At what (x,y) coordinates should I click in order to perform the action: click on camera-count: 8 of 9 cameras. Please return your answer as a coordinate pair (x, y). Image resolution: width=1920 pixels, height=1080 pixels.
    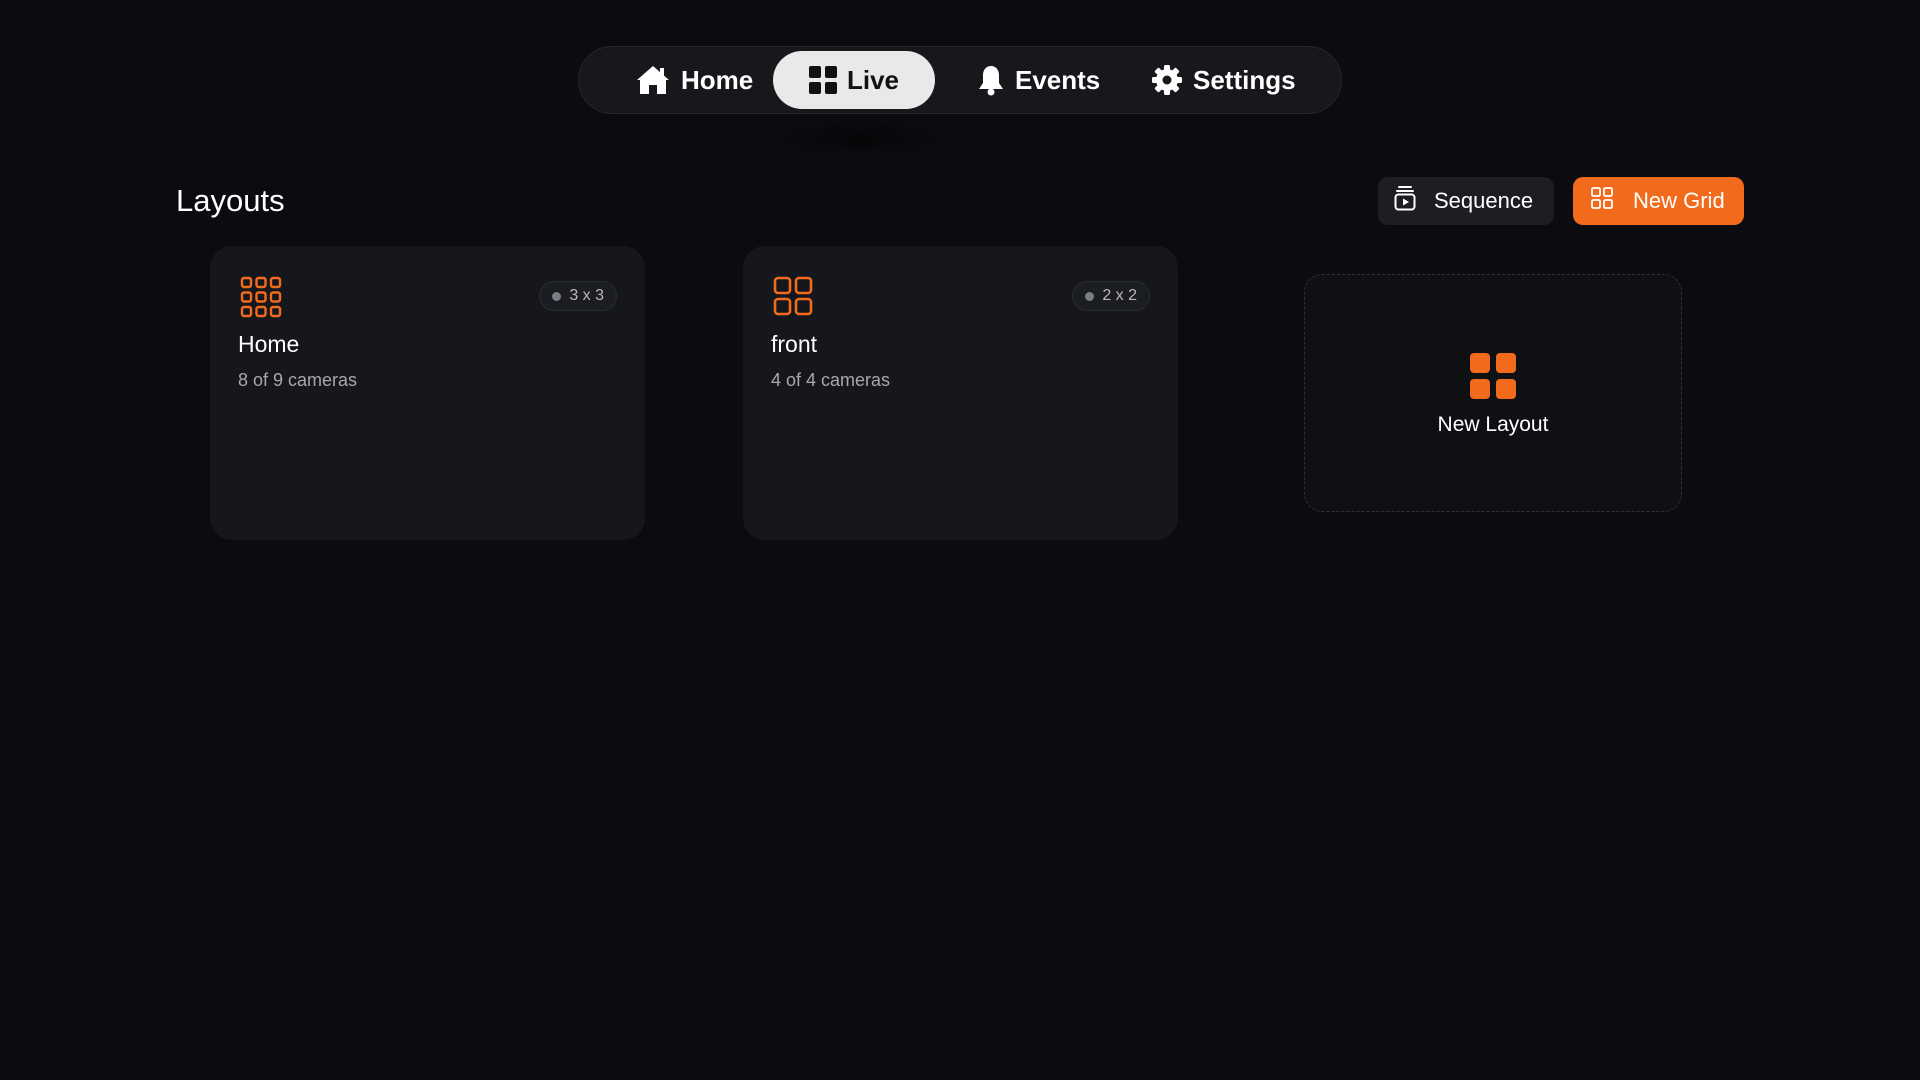
    Looking at the image, I should click on (298, 380).